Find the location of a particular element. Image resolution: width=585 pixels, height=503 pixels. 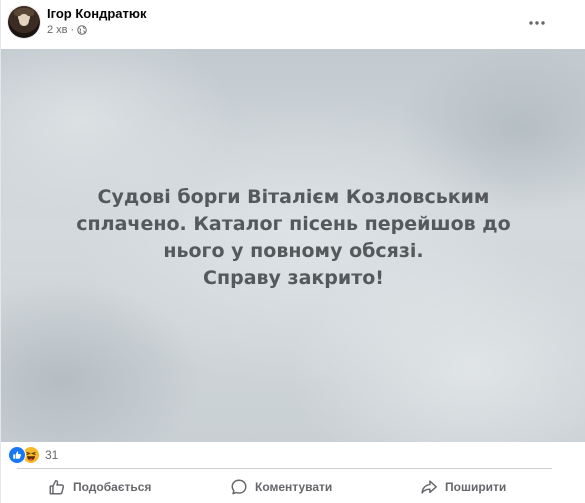

author-name: Ігор Кондратюк is located at coordinates (96, 13).